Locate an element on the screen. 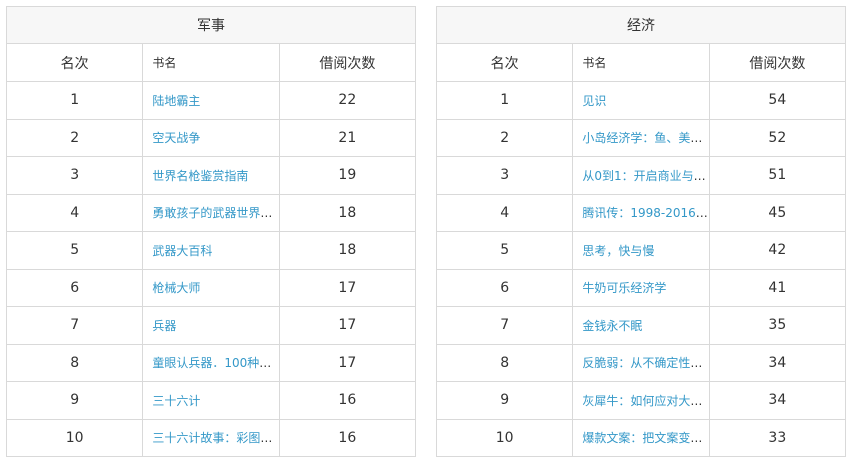 The width and height of the screenshot is (850, 460). table-row: 9 三十六计 16 is located at coordinates (211, 400).